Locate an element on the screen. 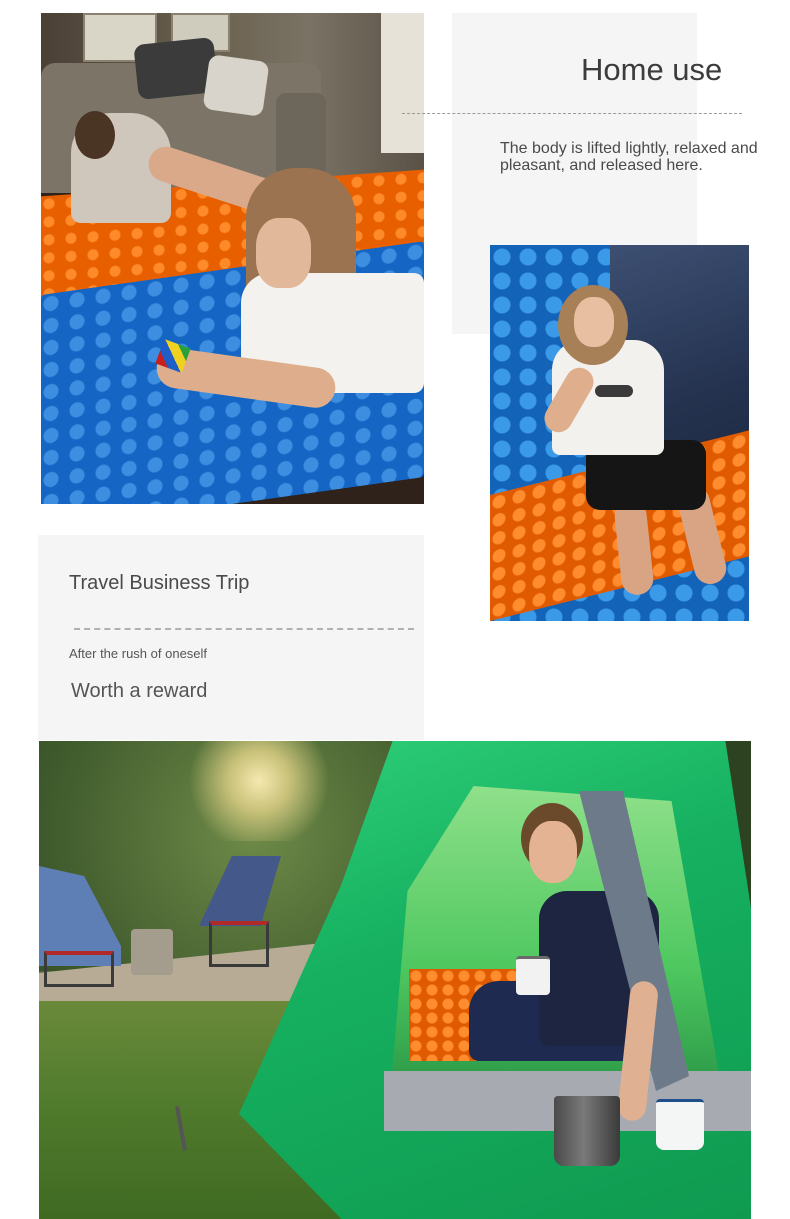  travel-divider is located at coordinates (244, 629).